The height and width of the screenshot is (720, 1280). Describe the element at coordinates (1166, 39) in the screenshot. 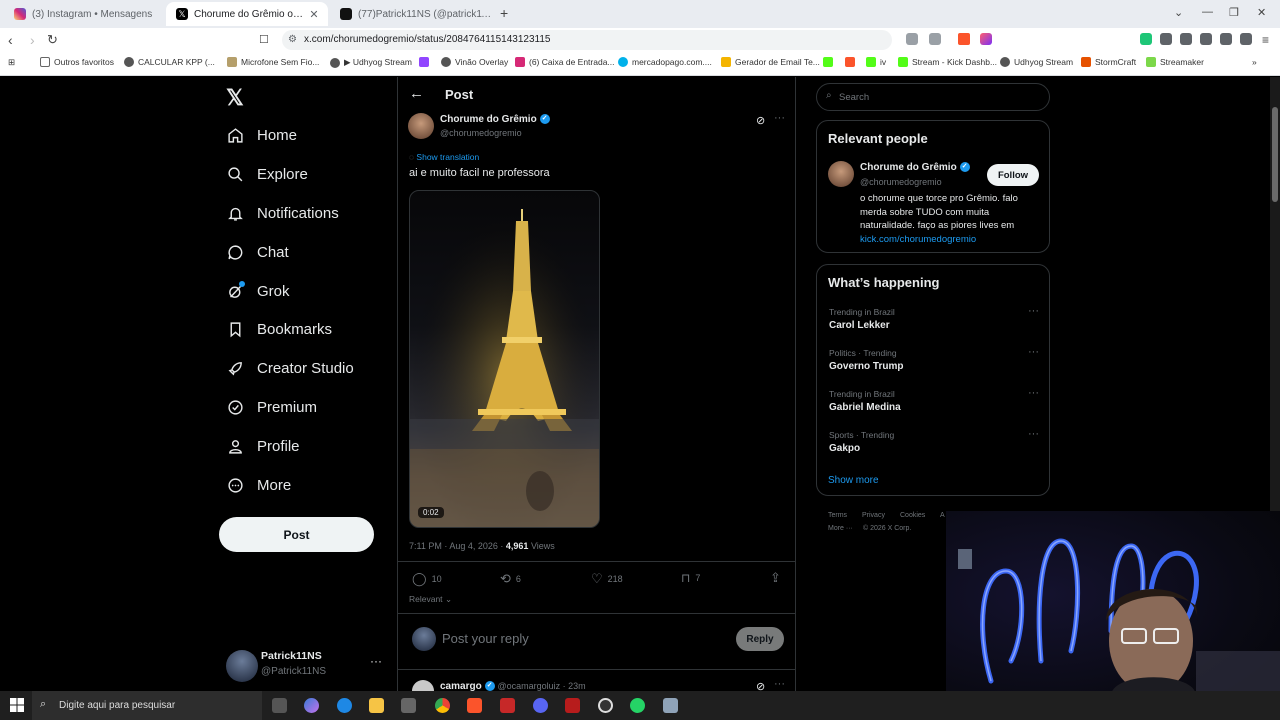

I see `extensions-icon` at that location.